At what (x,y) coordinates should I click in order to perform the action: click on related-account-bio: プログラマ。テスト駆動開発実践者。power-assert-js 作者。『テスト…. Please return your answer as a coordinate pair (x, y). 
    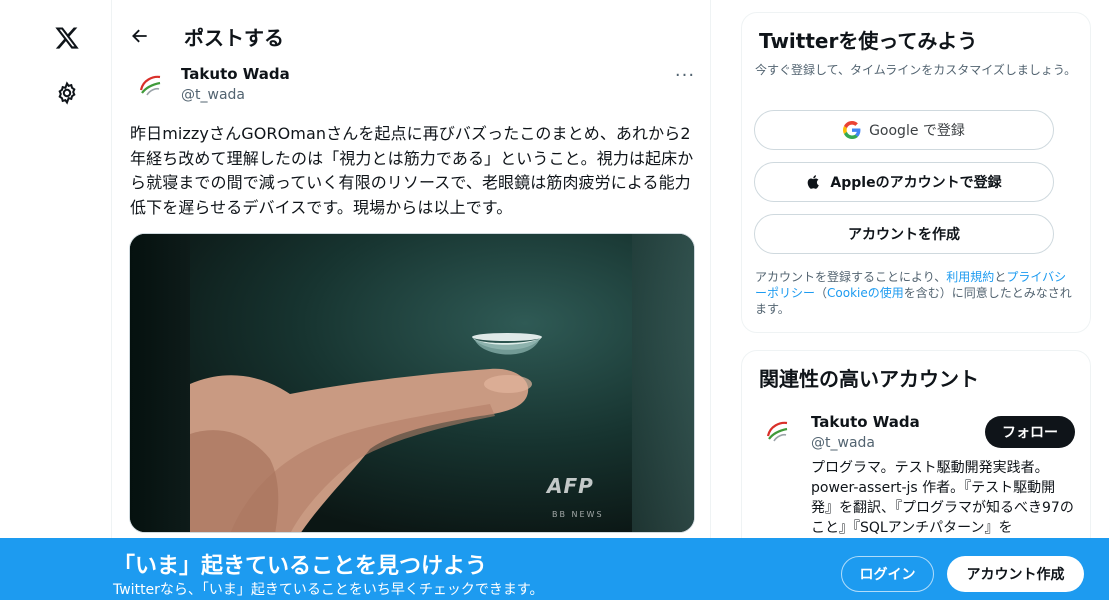
    Looking at the image, I should click on (942, 498).